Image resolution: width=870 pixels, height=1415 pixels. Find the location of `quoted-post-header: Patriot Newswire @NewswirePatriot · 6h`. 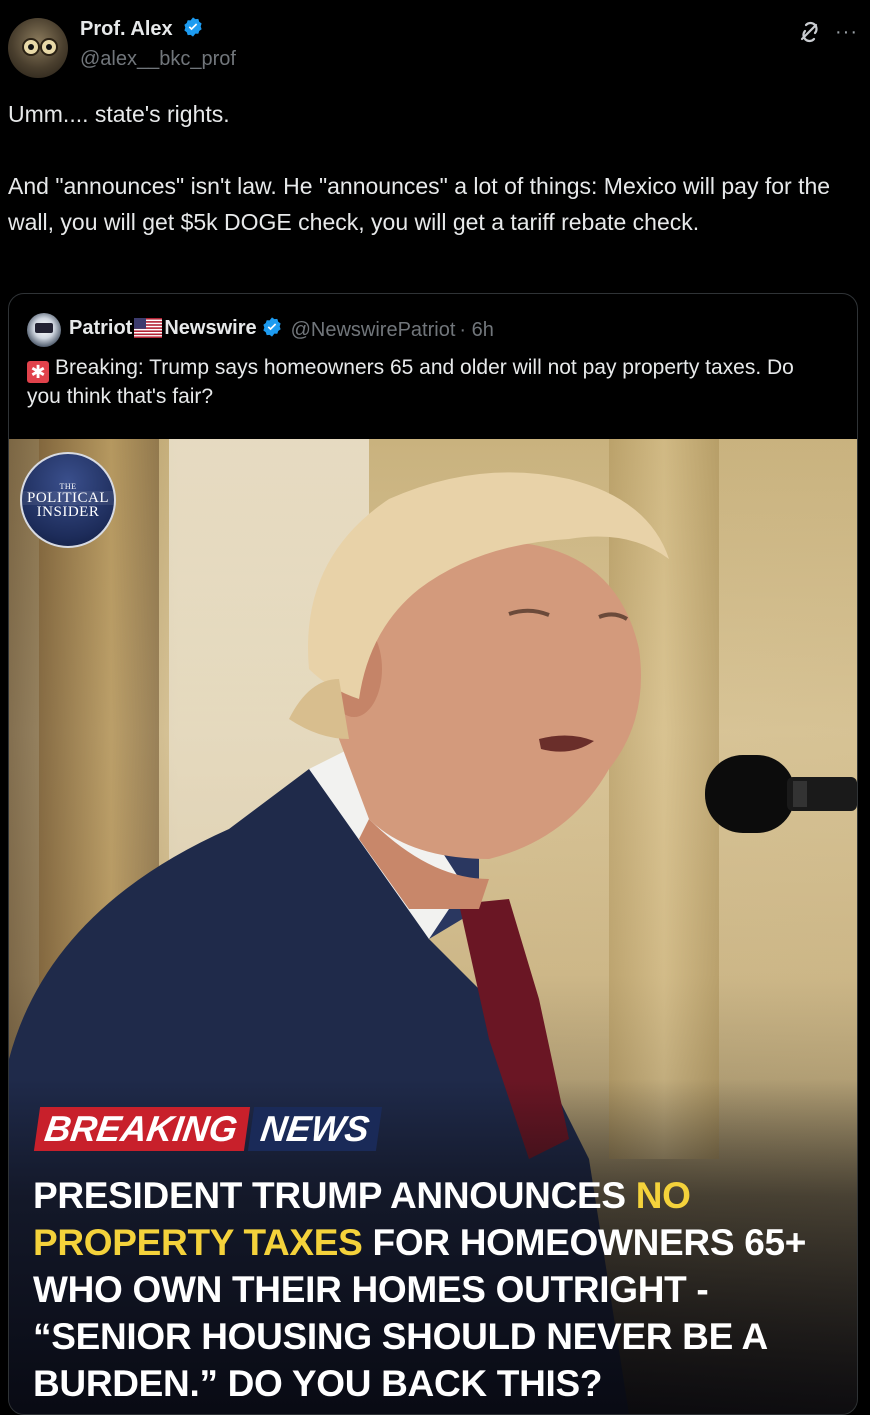

quoted-post-header: Patriot Newswire @NewswirePatriot · 6h is located at coordinates (260, 330).